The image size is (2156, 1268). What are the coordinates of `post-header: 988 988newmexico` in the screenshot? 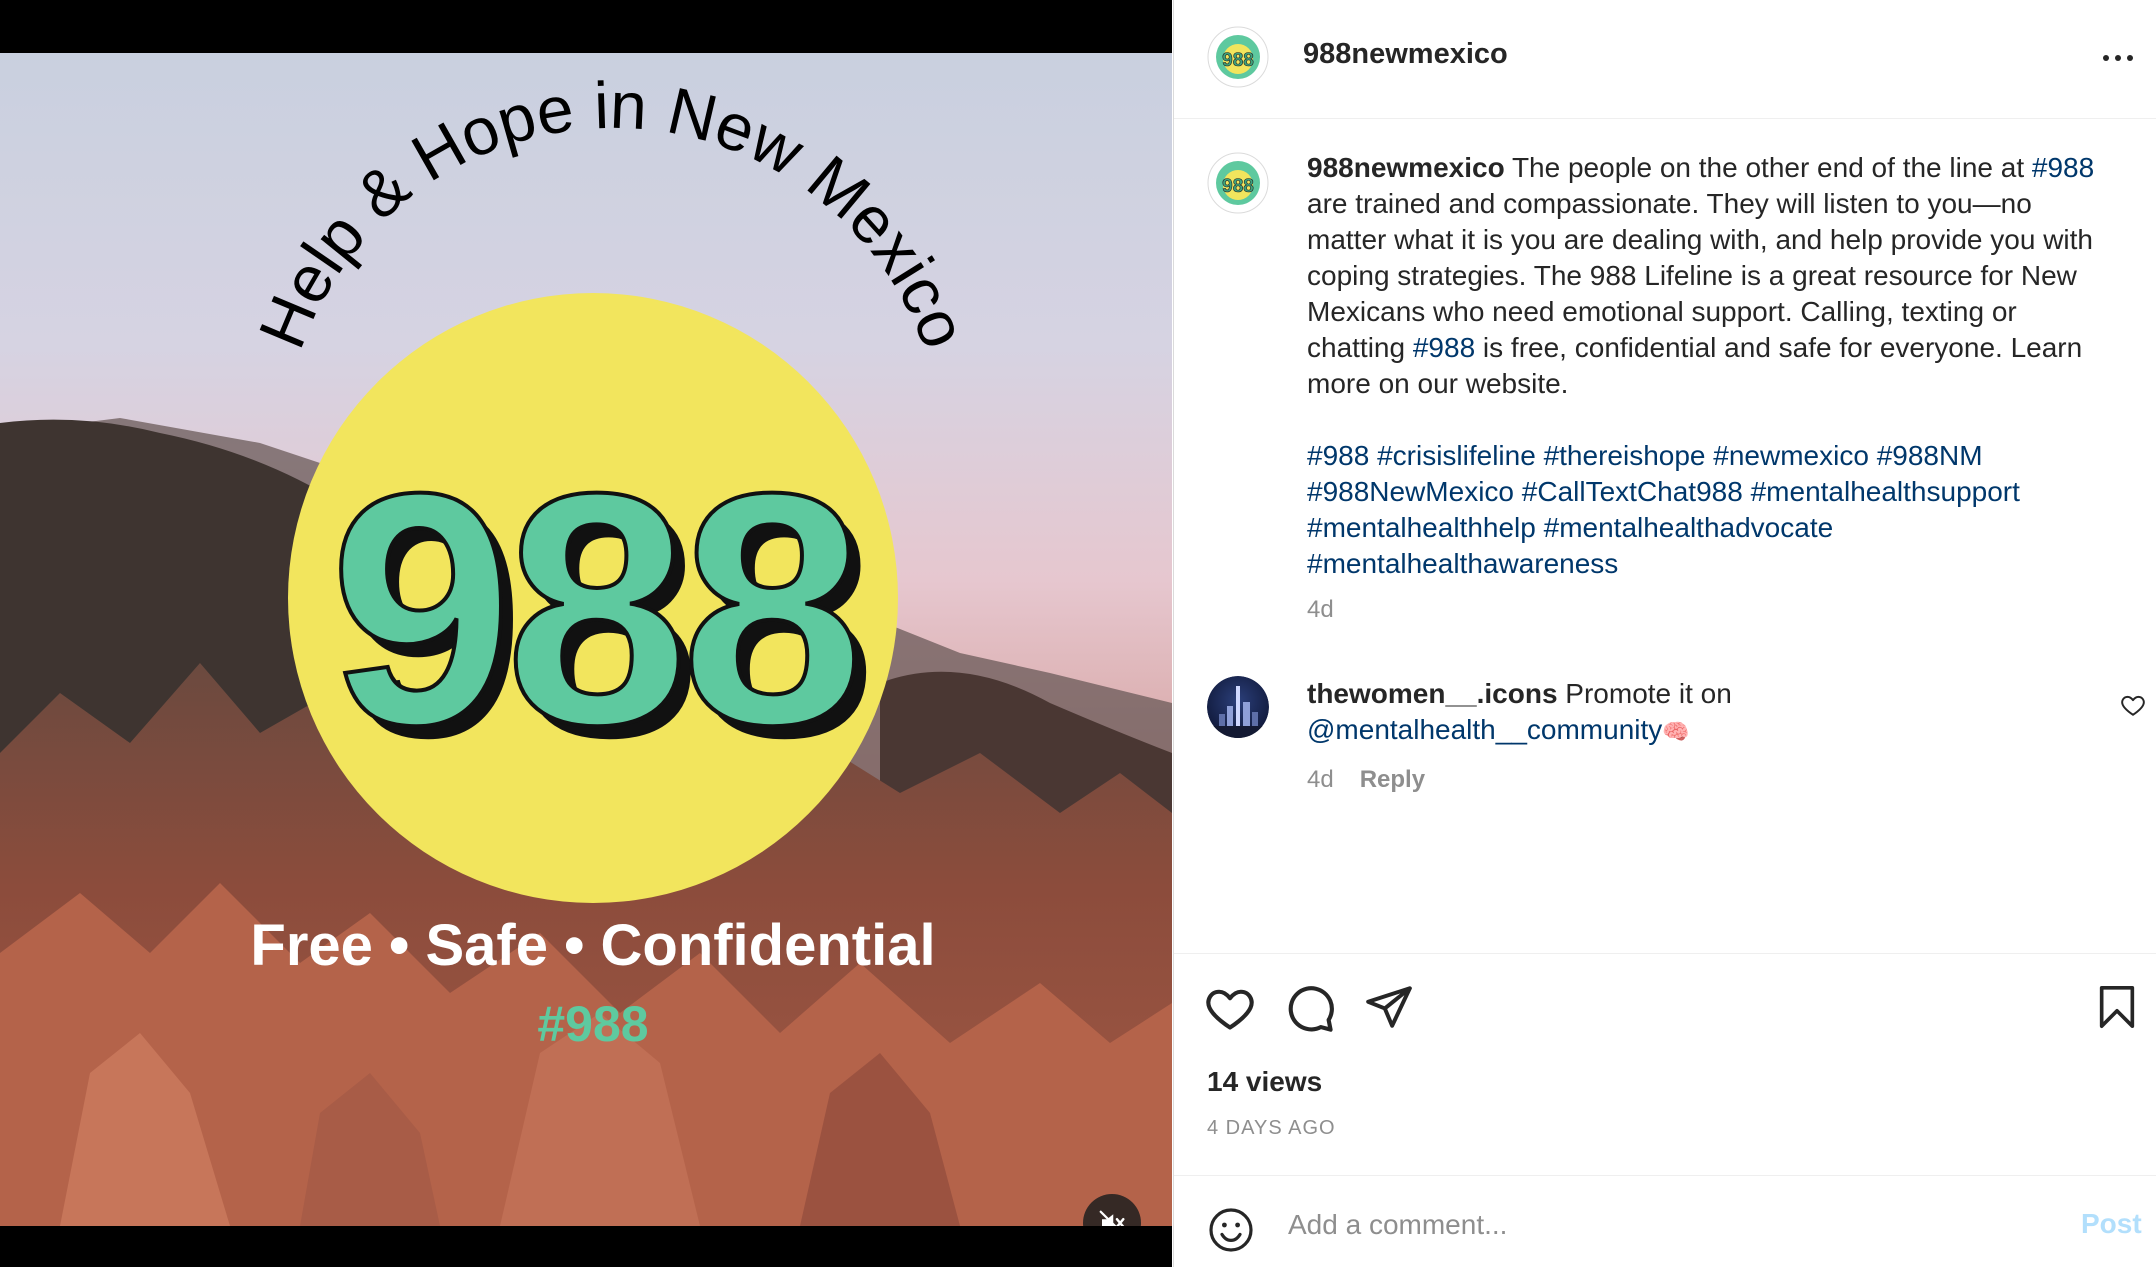 It's located at (1665, 59).